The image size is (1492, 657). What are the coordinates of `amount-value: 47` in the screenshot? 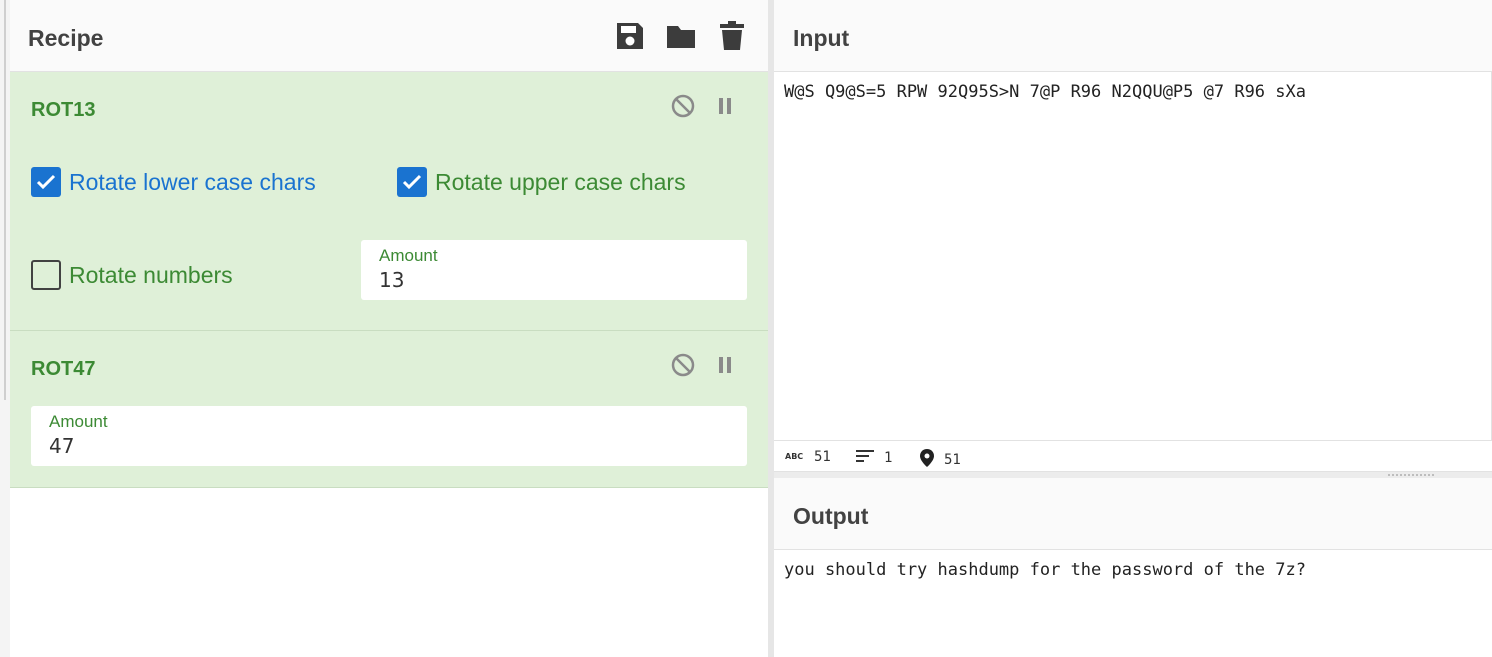 It's located at (61, 446).